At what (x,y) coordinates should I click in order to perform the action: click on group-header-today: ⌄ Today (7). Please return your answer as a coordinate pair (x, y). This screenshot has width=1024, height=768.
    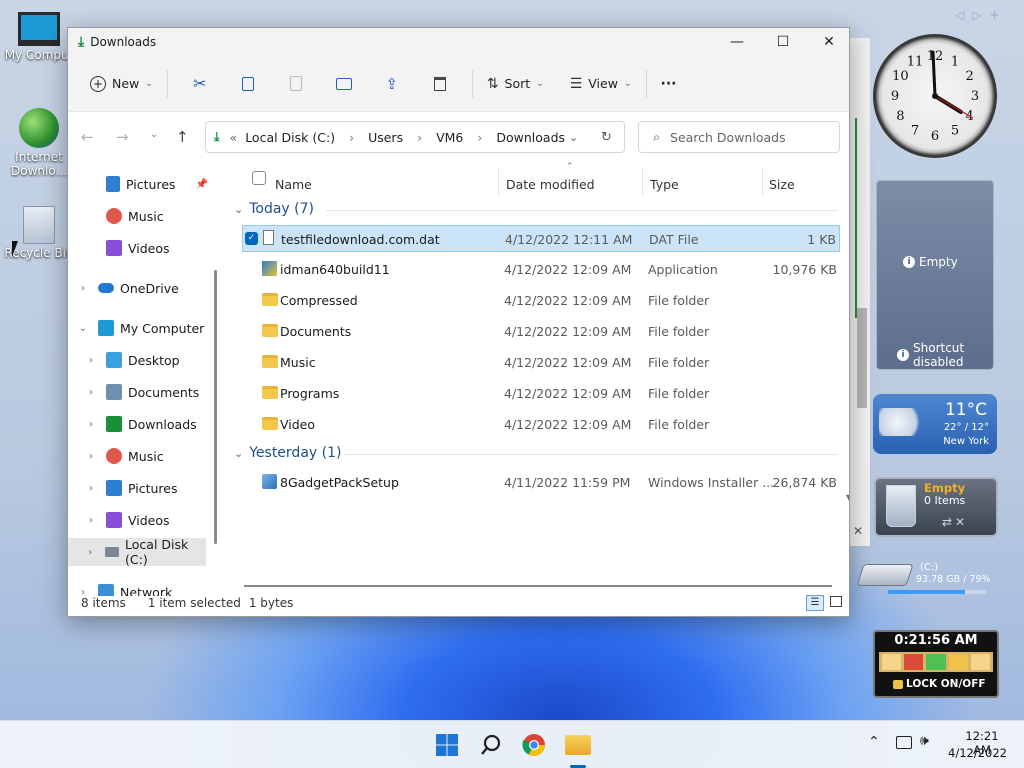
    Looking at the image, I should click on (274, 209).